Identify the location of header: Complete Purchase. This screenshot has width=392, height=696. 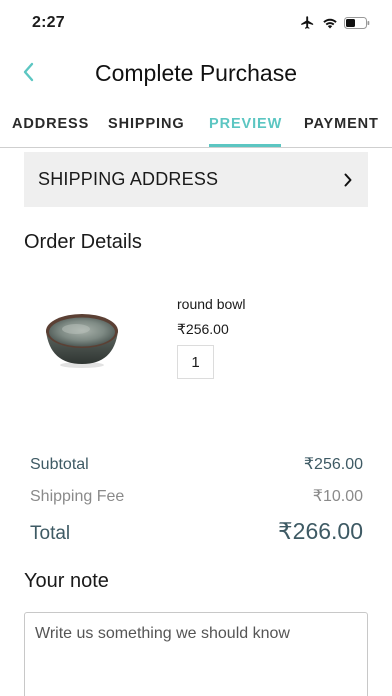
(196, 74).